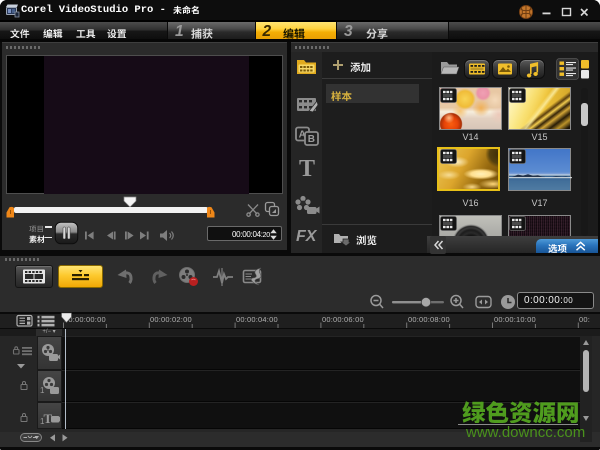 The width and height of the screenshot is (600, 450). Describe the element at coordinates (42, 390) in the screenshot. I see `svg-text: 1` at that location.